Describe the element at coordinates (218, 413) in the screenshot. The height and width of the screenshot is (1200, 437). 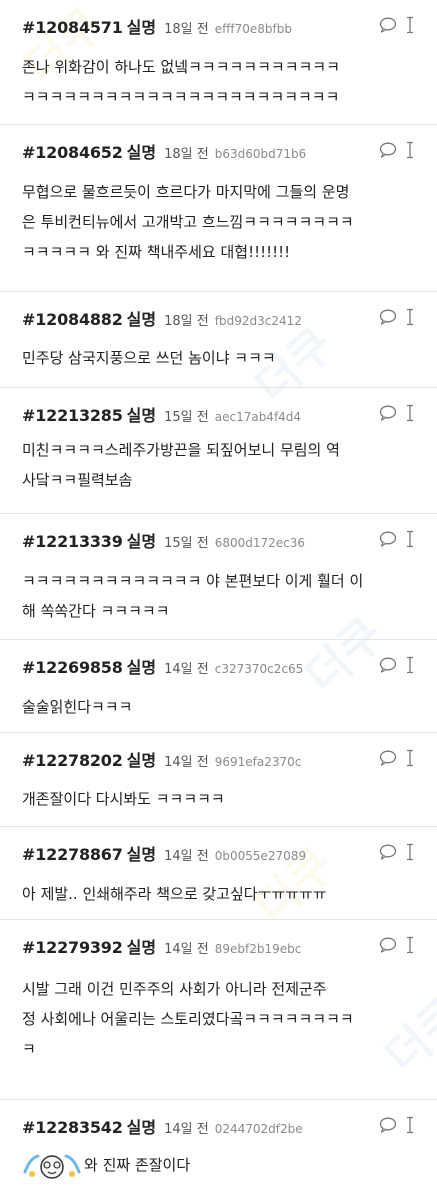
I see `comment-meta: #12213285 실명 15일 전 aec17ab4f4d4` at that location.